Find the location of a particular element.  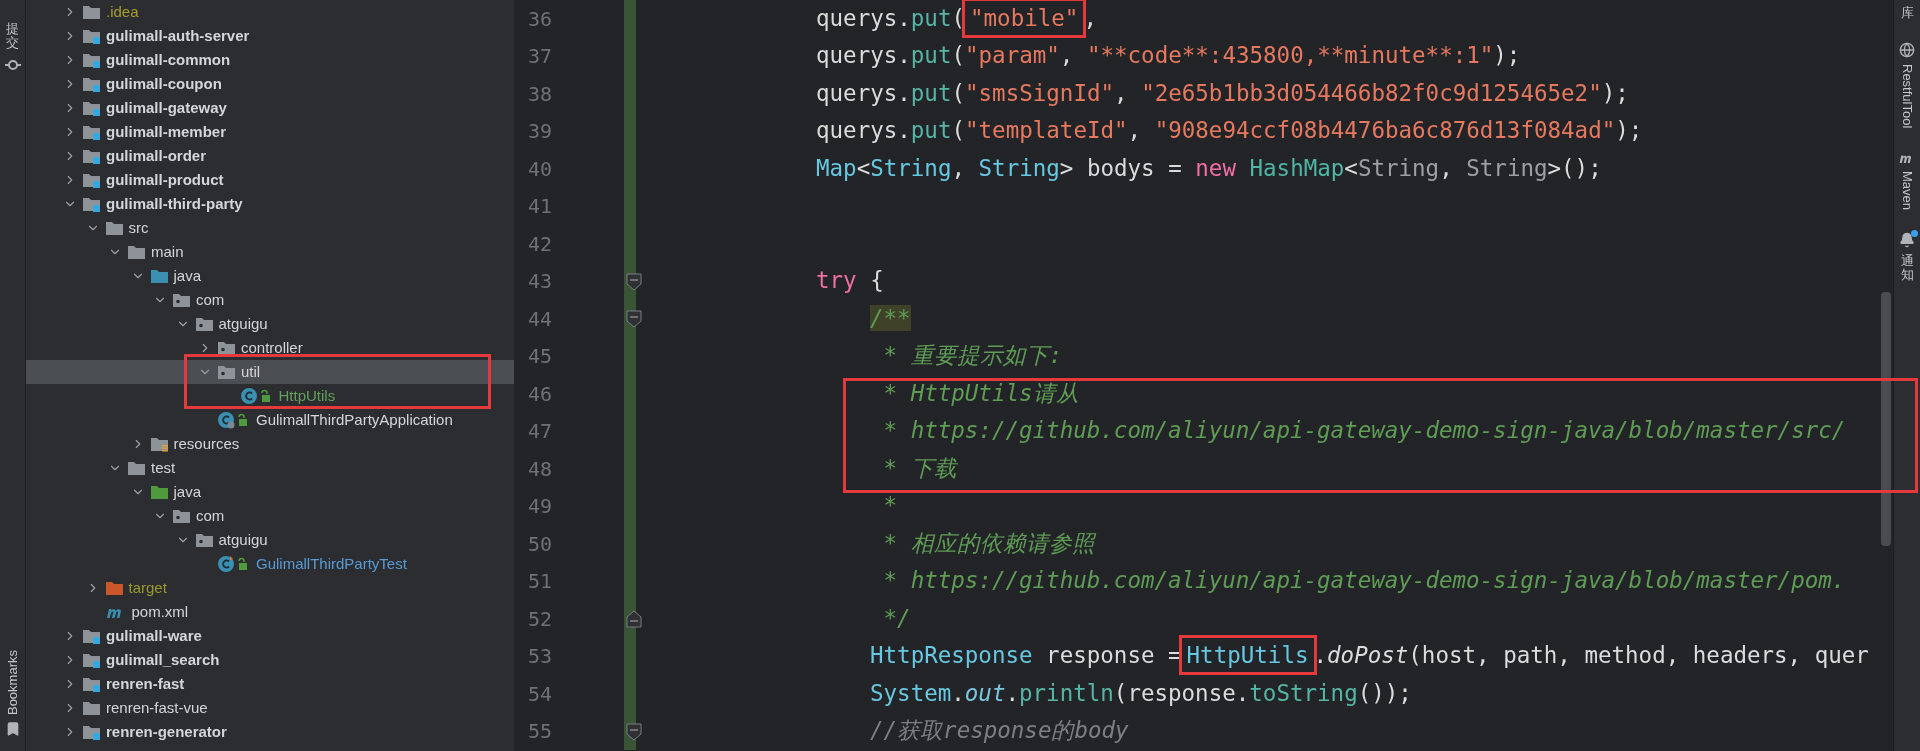

line-number: 36 is located at coordinates (540, 19).